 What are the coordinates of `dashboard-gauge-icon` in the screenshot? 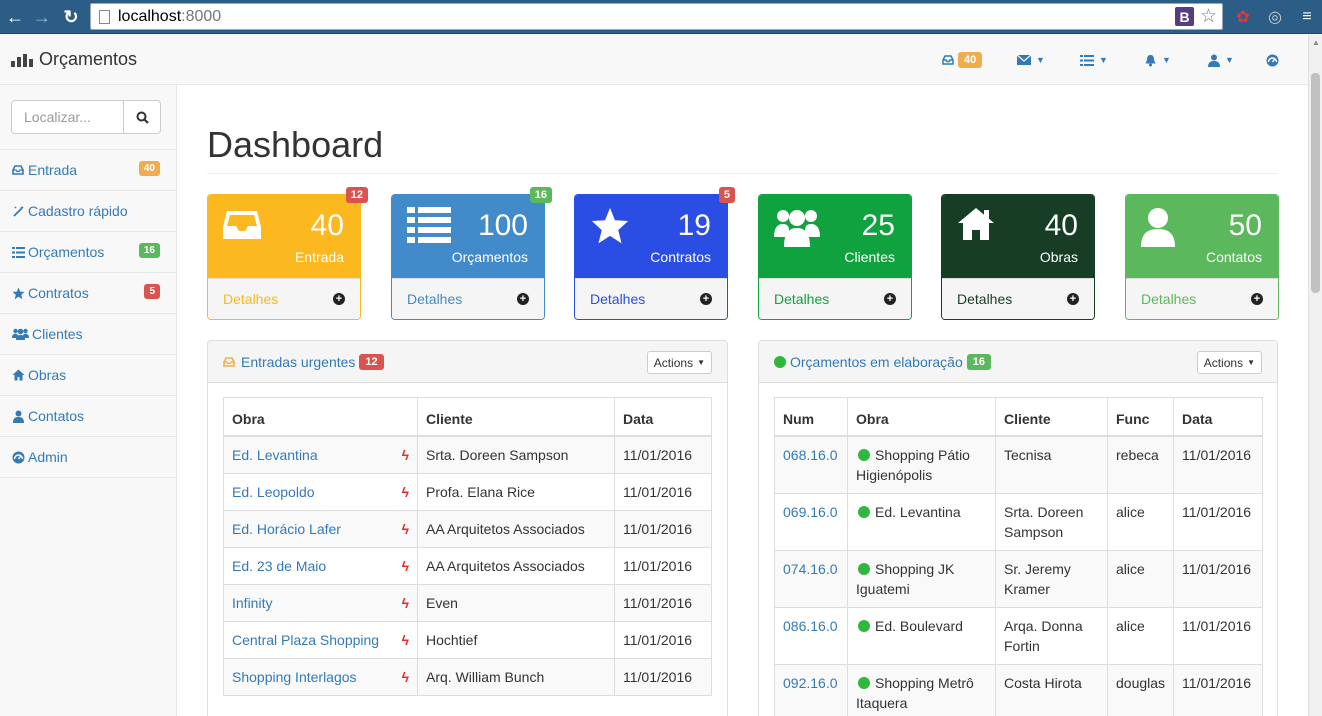 It's located at (18, 457).